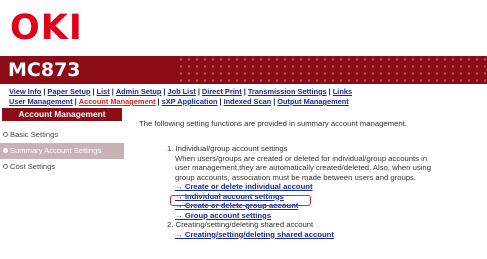 The width and height of the screenshot is (487, 259). I want to click on nav-user-management: User Management, so click(41, 101).